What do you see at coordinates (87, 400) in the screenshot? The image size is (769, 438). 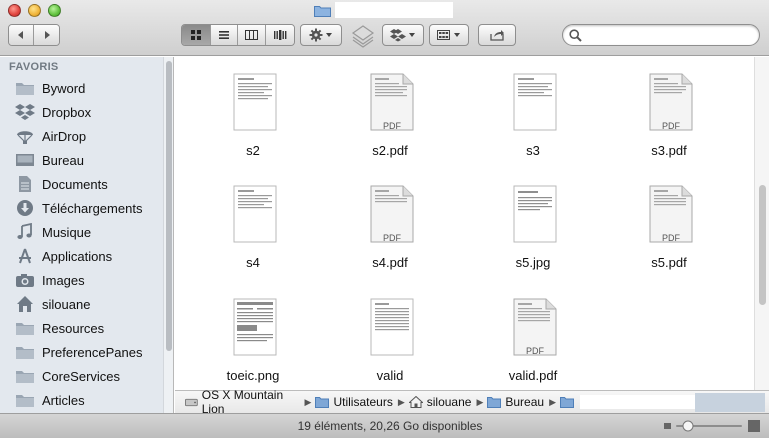 I see `sidebar-item-articles: Articles` at bounding box center [87, 400].